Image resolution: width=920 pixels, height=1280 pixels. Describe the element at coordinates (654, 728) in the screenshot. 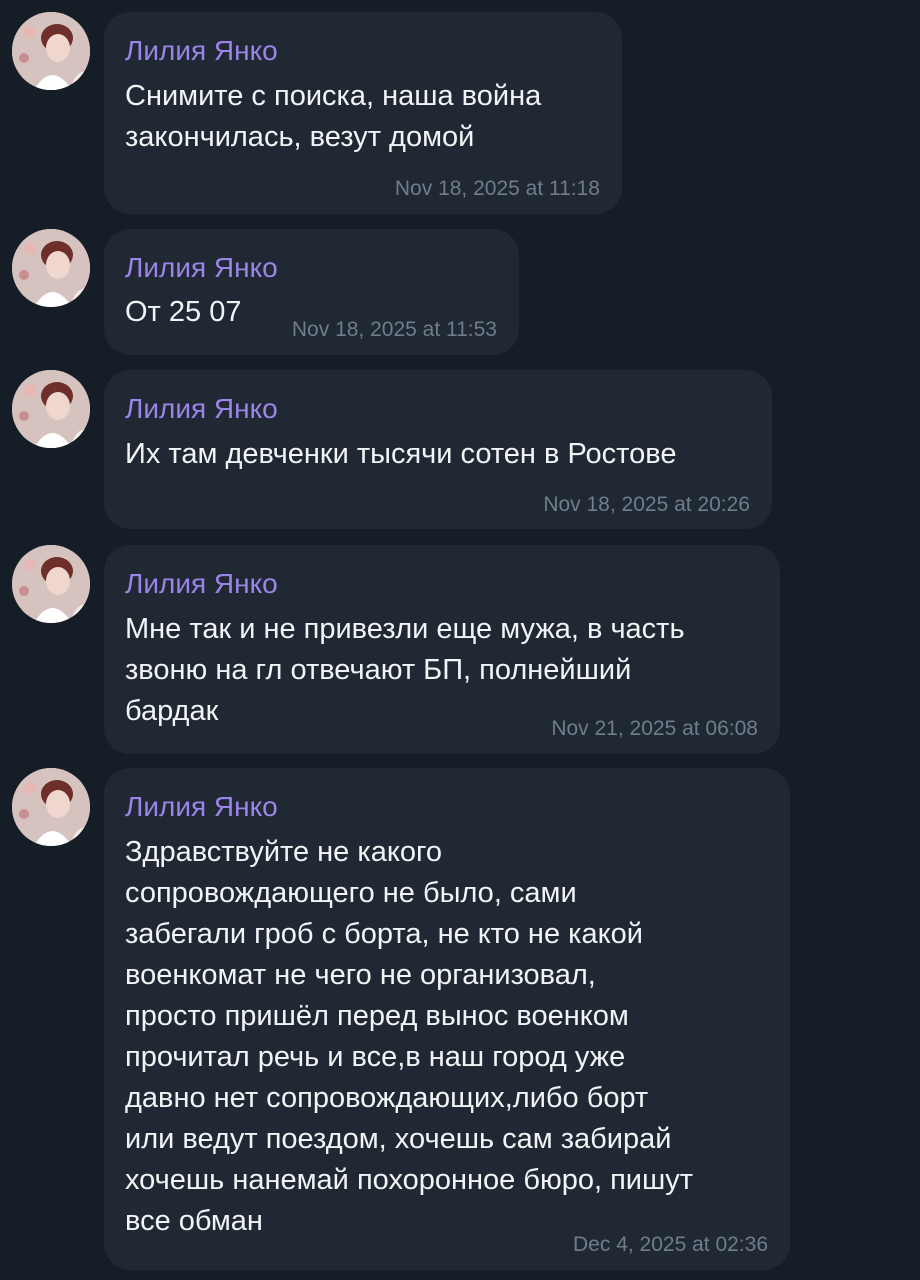

I see `message-timestamp: Nov 21, 2025 at 06:08` at that location.